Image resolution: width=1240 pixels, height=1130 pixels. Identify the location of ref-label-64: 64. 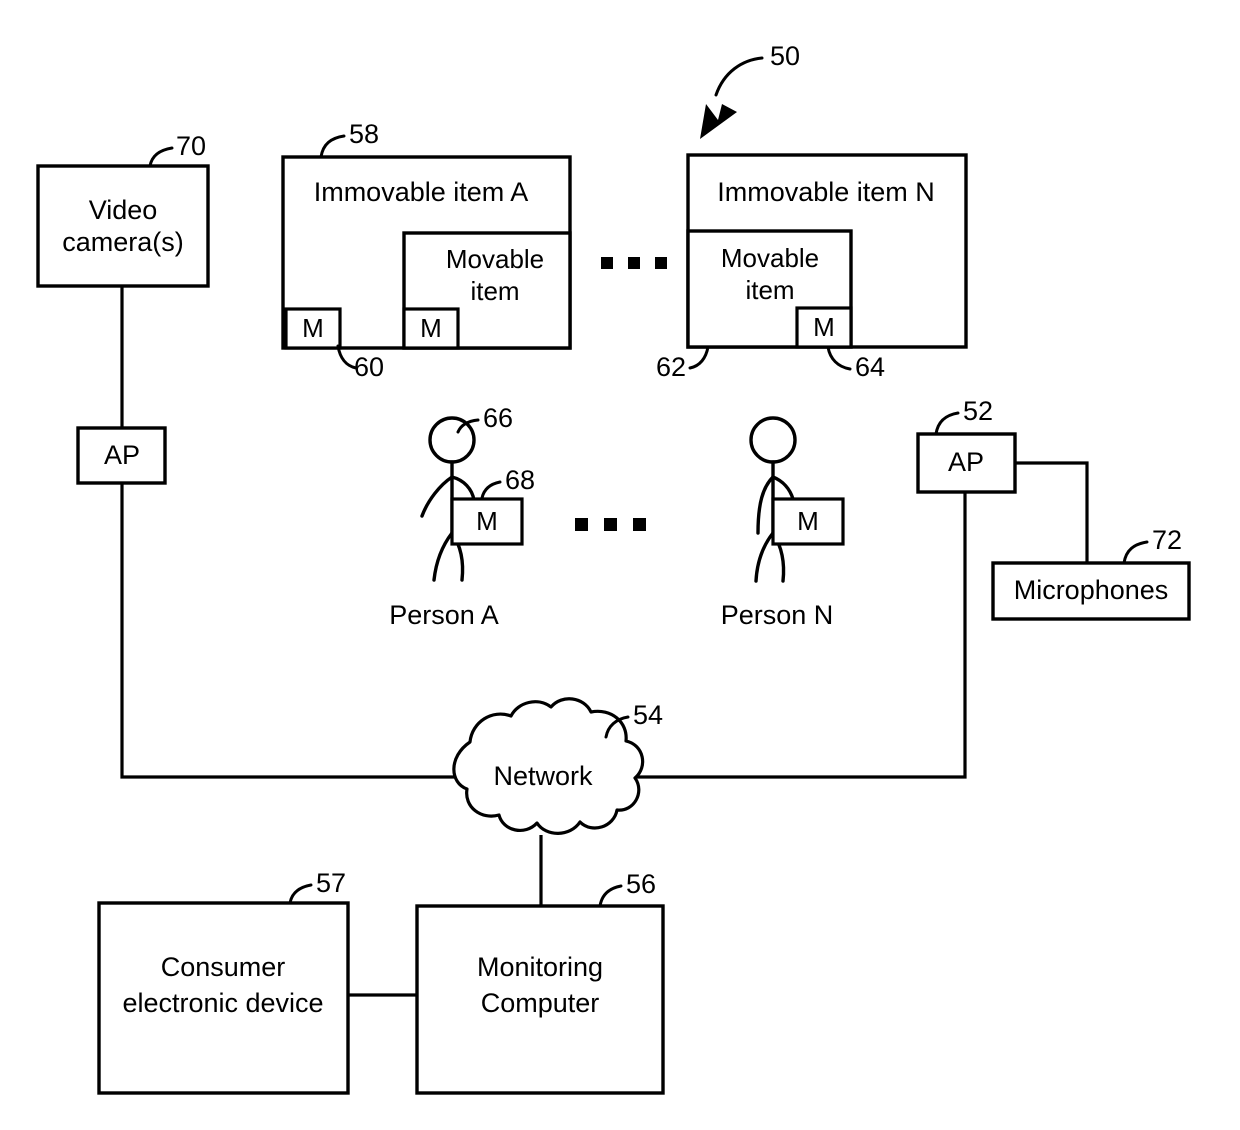
(870, 367).